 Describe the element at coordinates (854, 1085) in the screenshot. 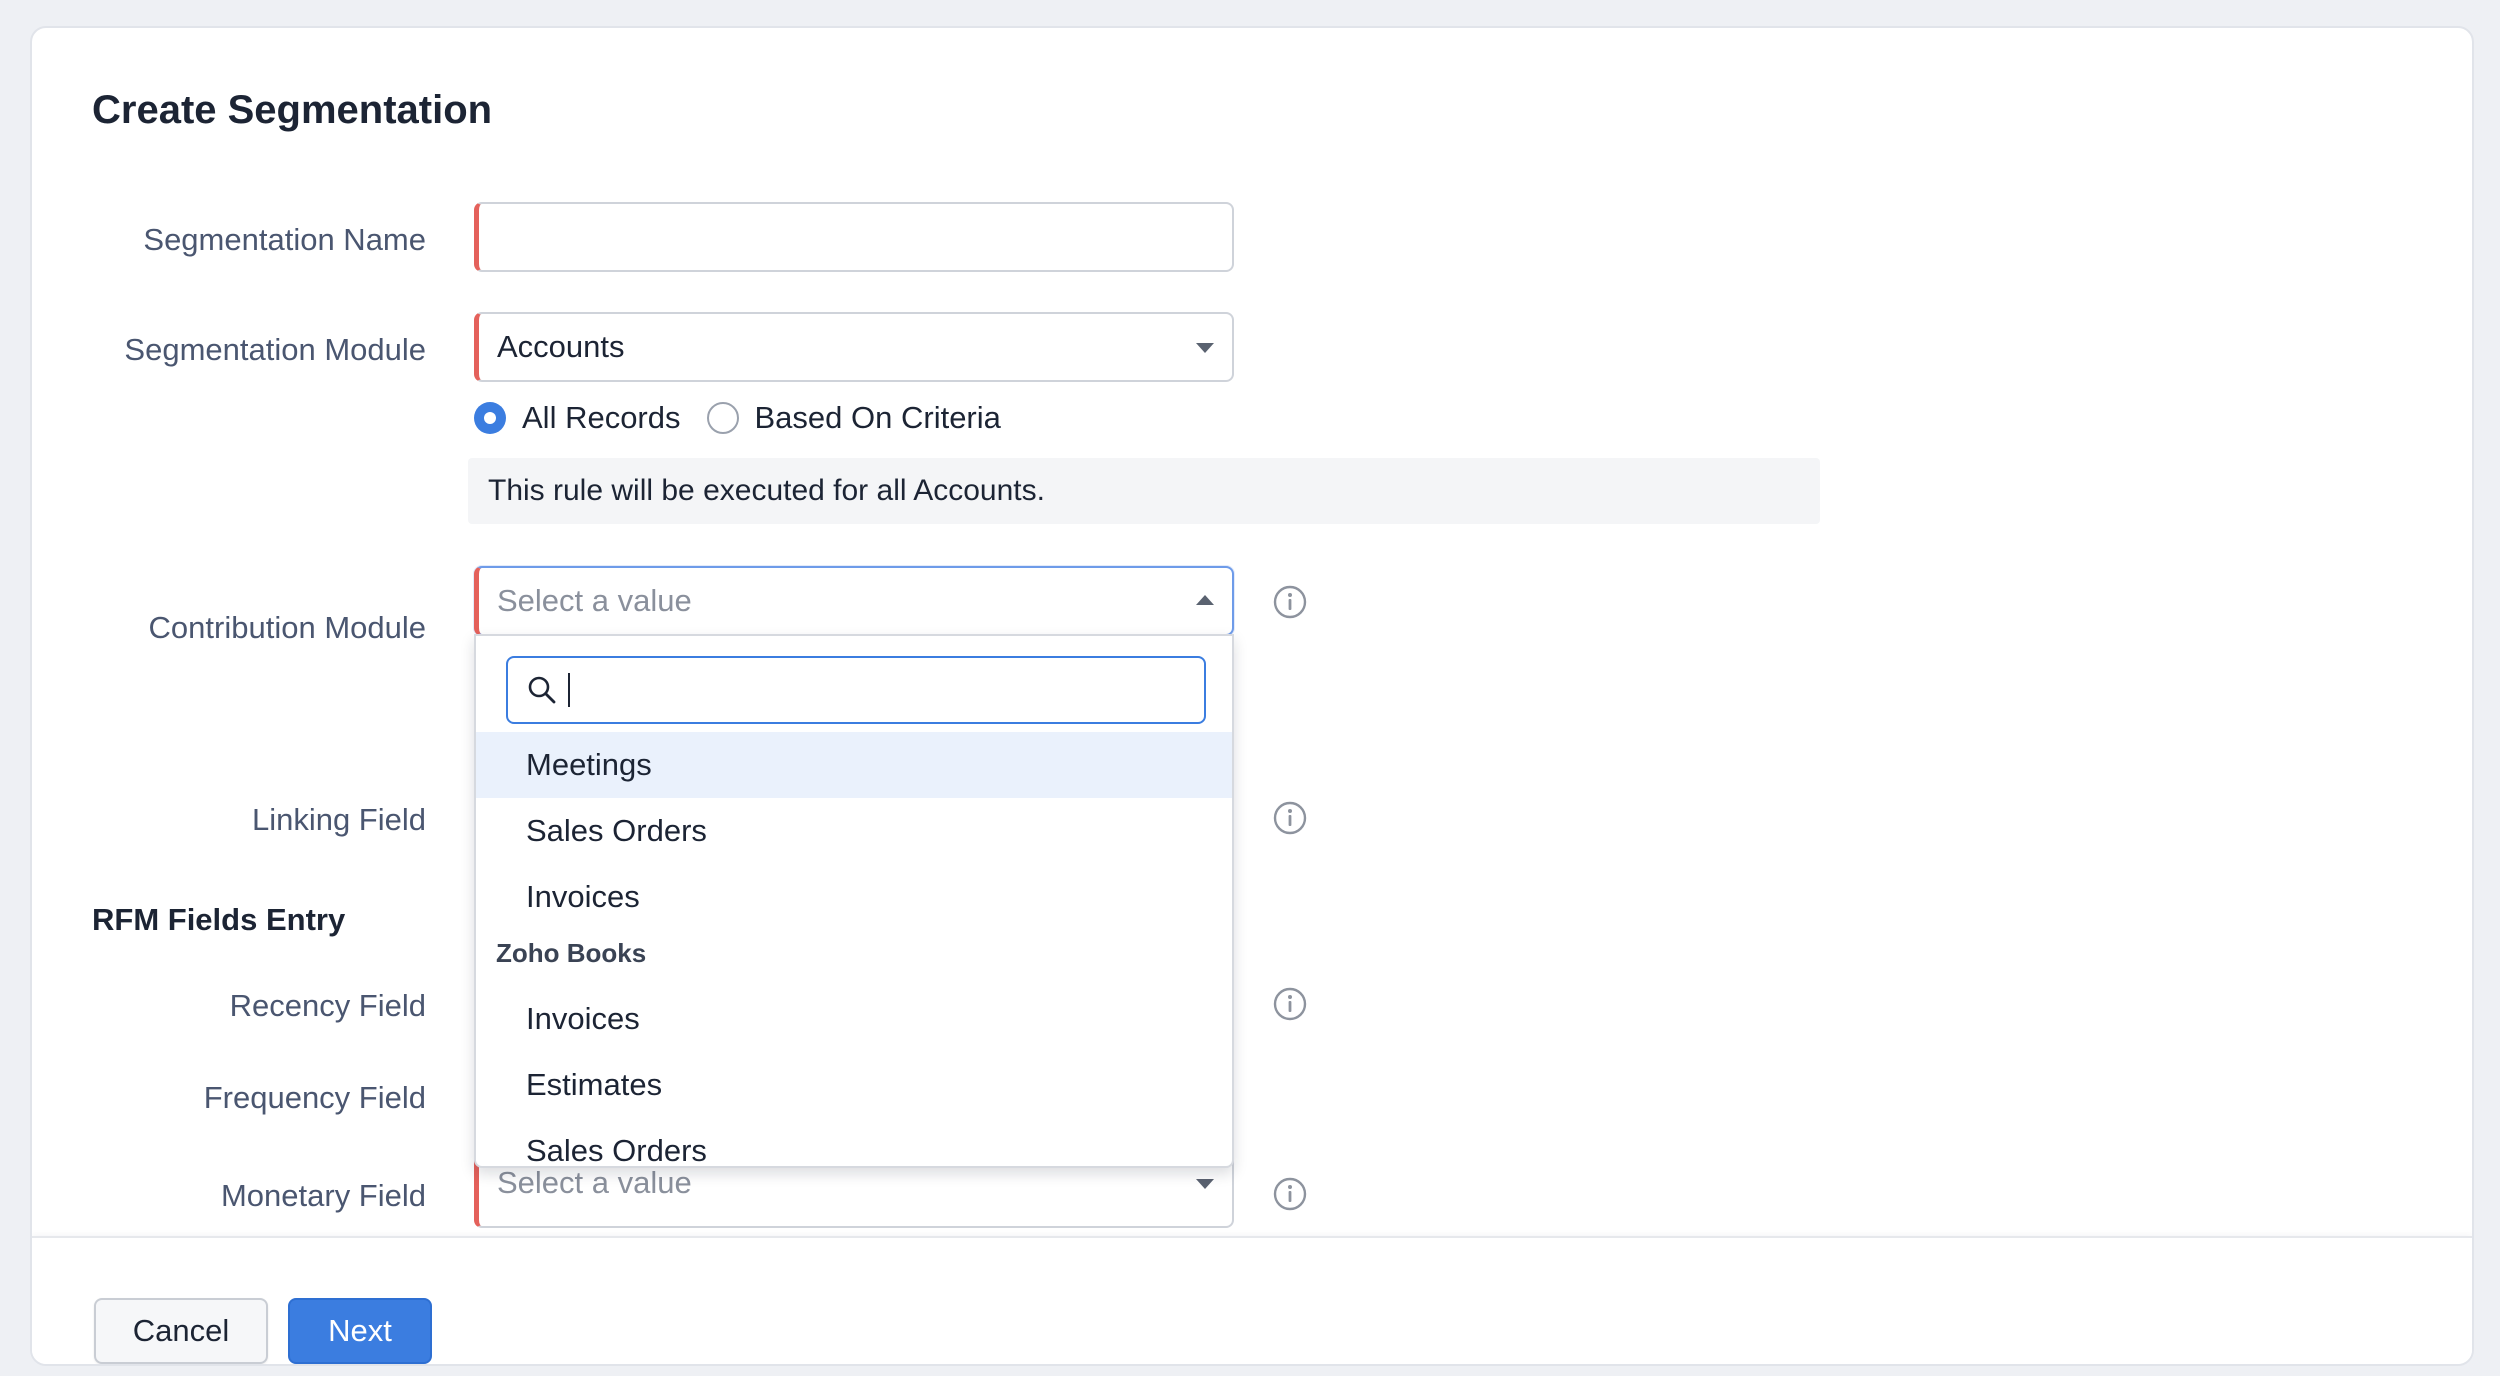

I see `dropdown-option-books-estimates: Estimates` at that location.